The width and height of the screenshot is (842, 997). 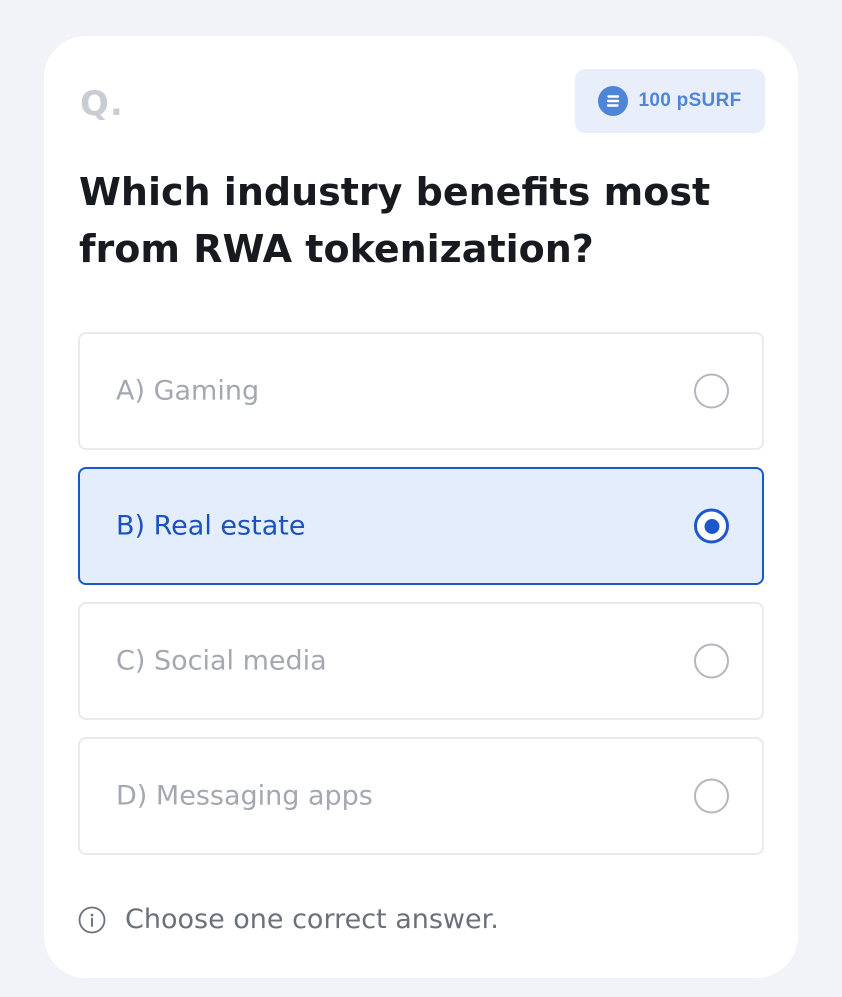 What do you see at coordinates (211, 526) in the screenshot?
I see `option-label: B) Real estate` at bounding box center [211, 526].